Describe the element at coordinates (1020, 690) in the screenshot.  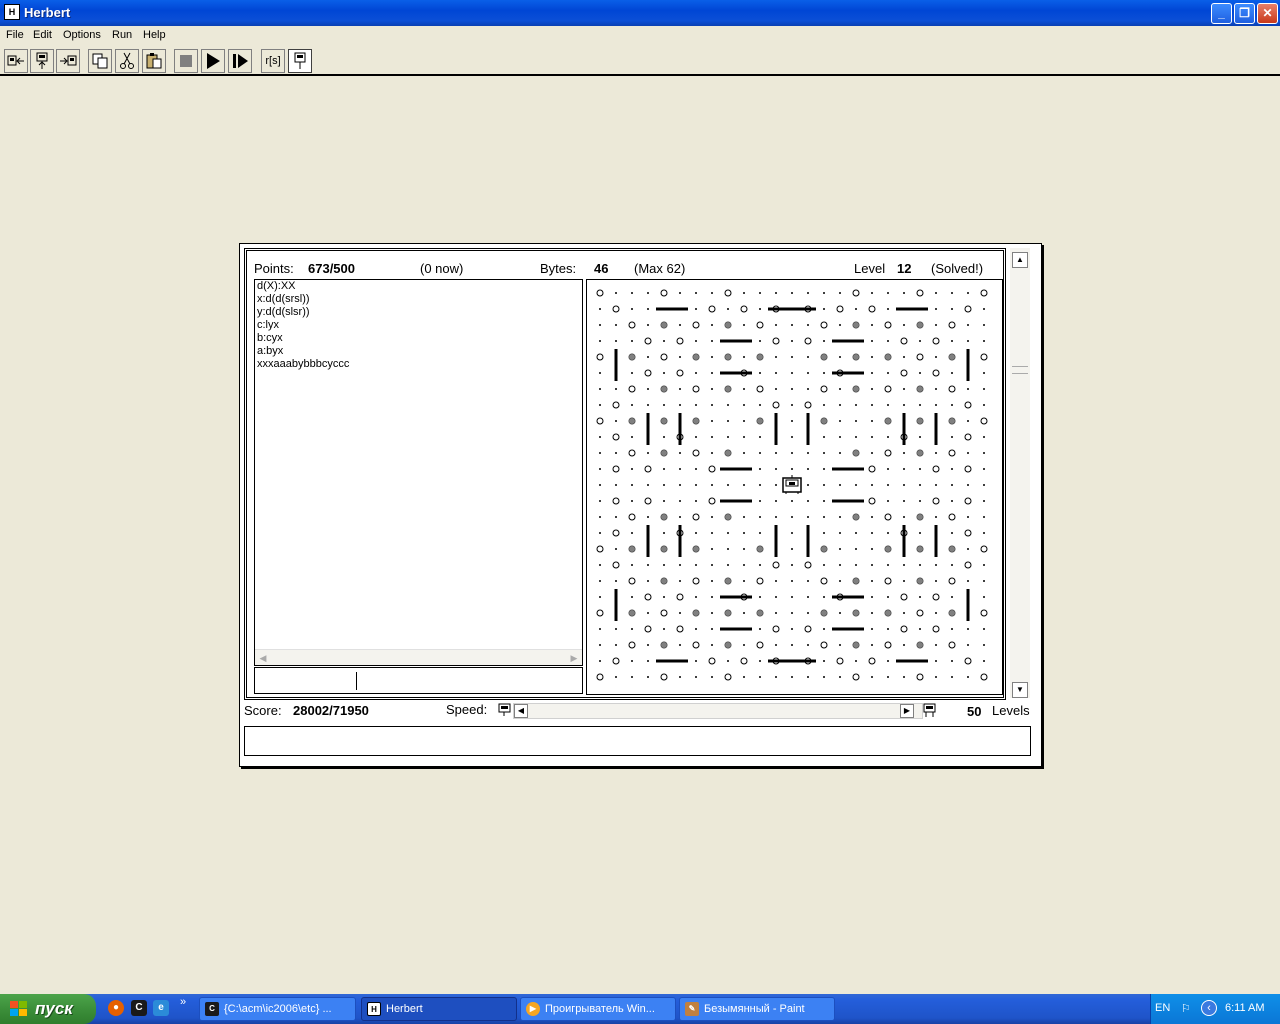
I see `scroll-down-icon: ▼` at that location.